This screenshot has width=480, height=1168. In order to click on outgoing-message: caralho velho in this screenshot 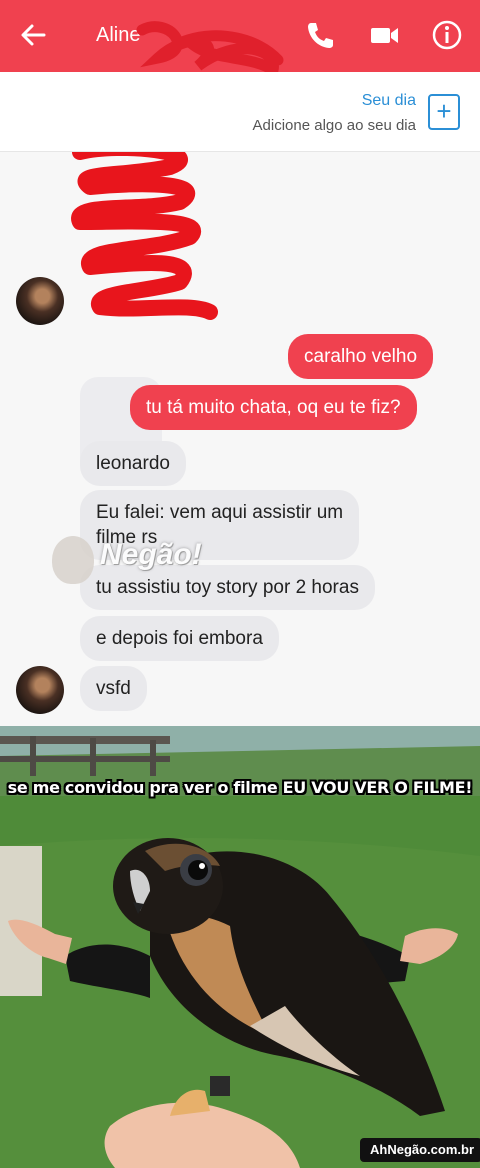, I will do `click(361, 356)`.